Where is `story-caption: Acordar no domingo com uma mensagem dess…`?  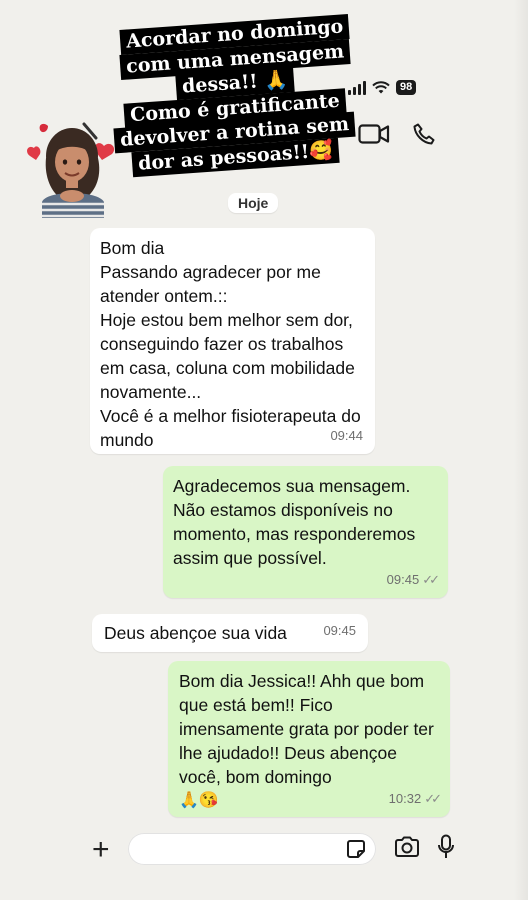 story-caption: Acordar no domingo com uma mensagem dess… is located at coordinates (235, 95).